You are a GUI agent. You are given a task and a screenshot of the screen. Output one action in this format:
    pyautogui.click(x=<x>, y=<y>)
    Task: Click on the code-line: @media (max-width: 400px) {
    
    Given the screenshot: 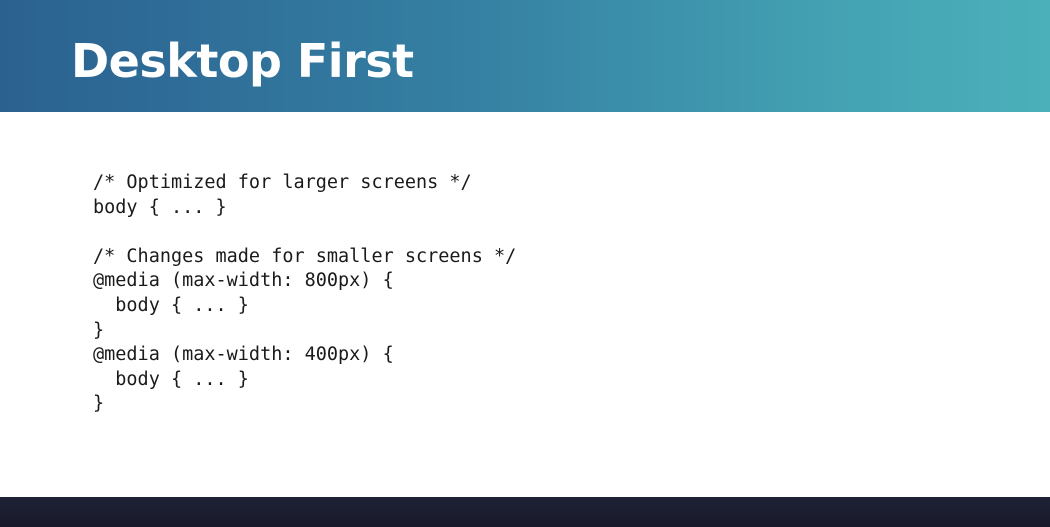 What is the action you would take?
    pyautogui.click(x=243, y=355)
    